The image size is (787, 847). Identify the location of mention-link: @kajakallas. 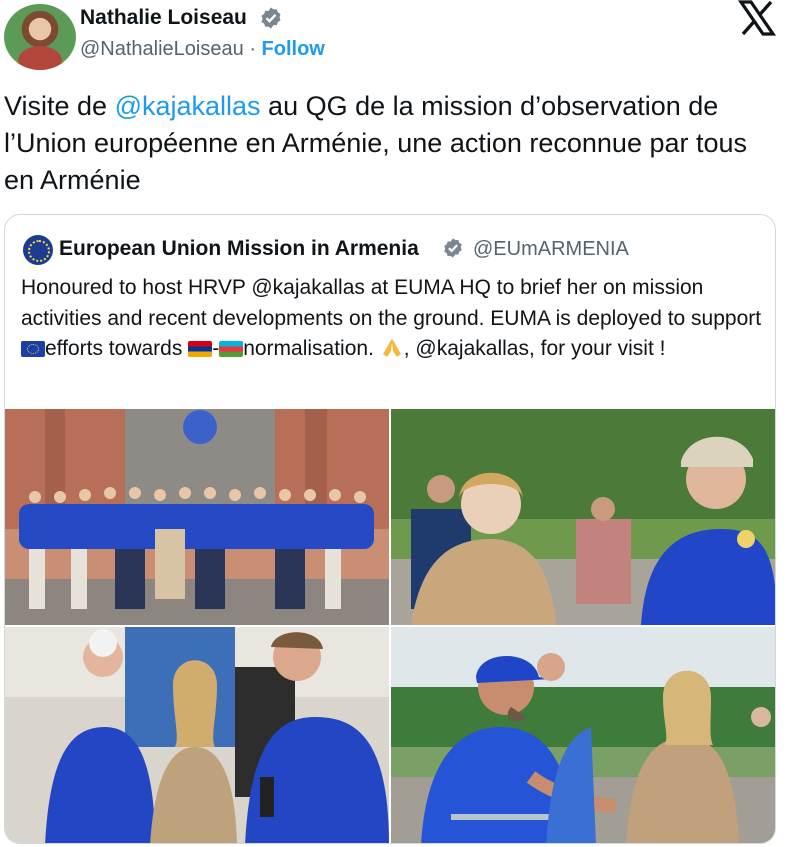
(188, 106).